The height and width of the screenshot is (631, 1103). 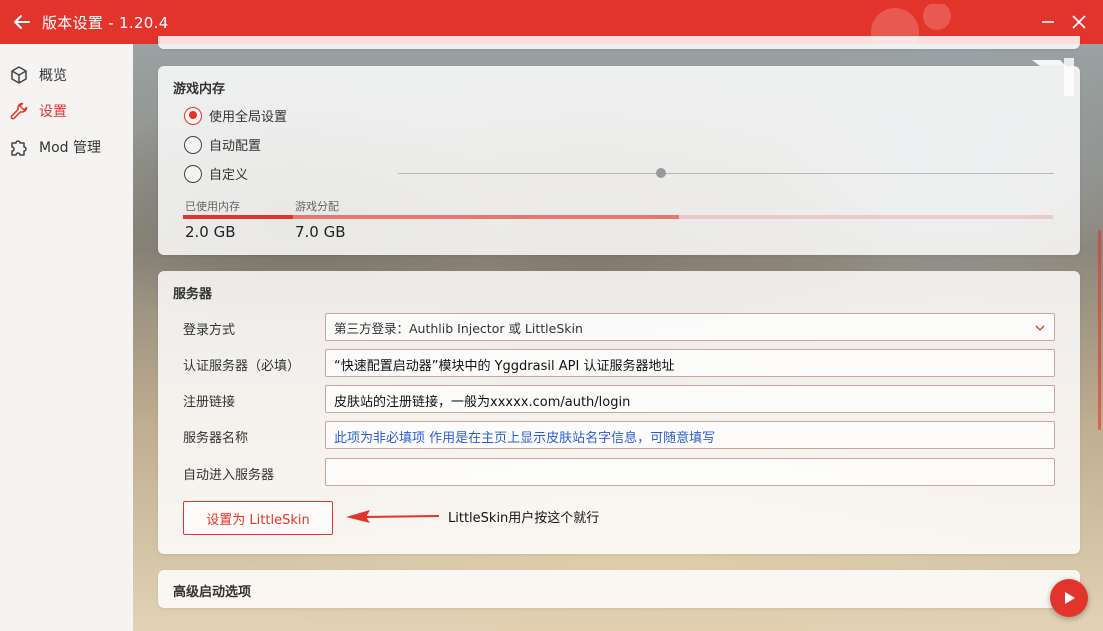 What do you see at coordinates (209, 402) in the screenshot?
I see `register-link-label: 注册链接` at bounding box center [209, 402].